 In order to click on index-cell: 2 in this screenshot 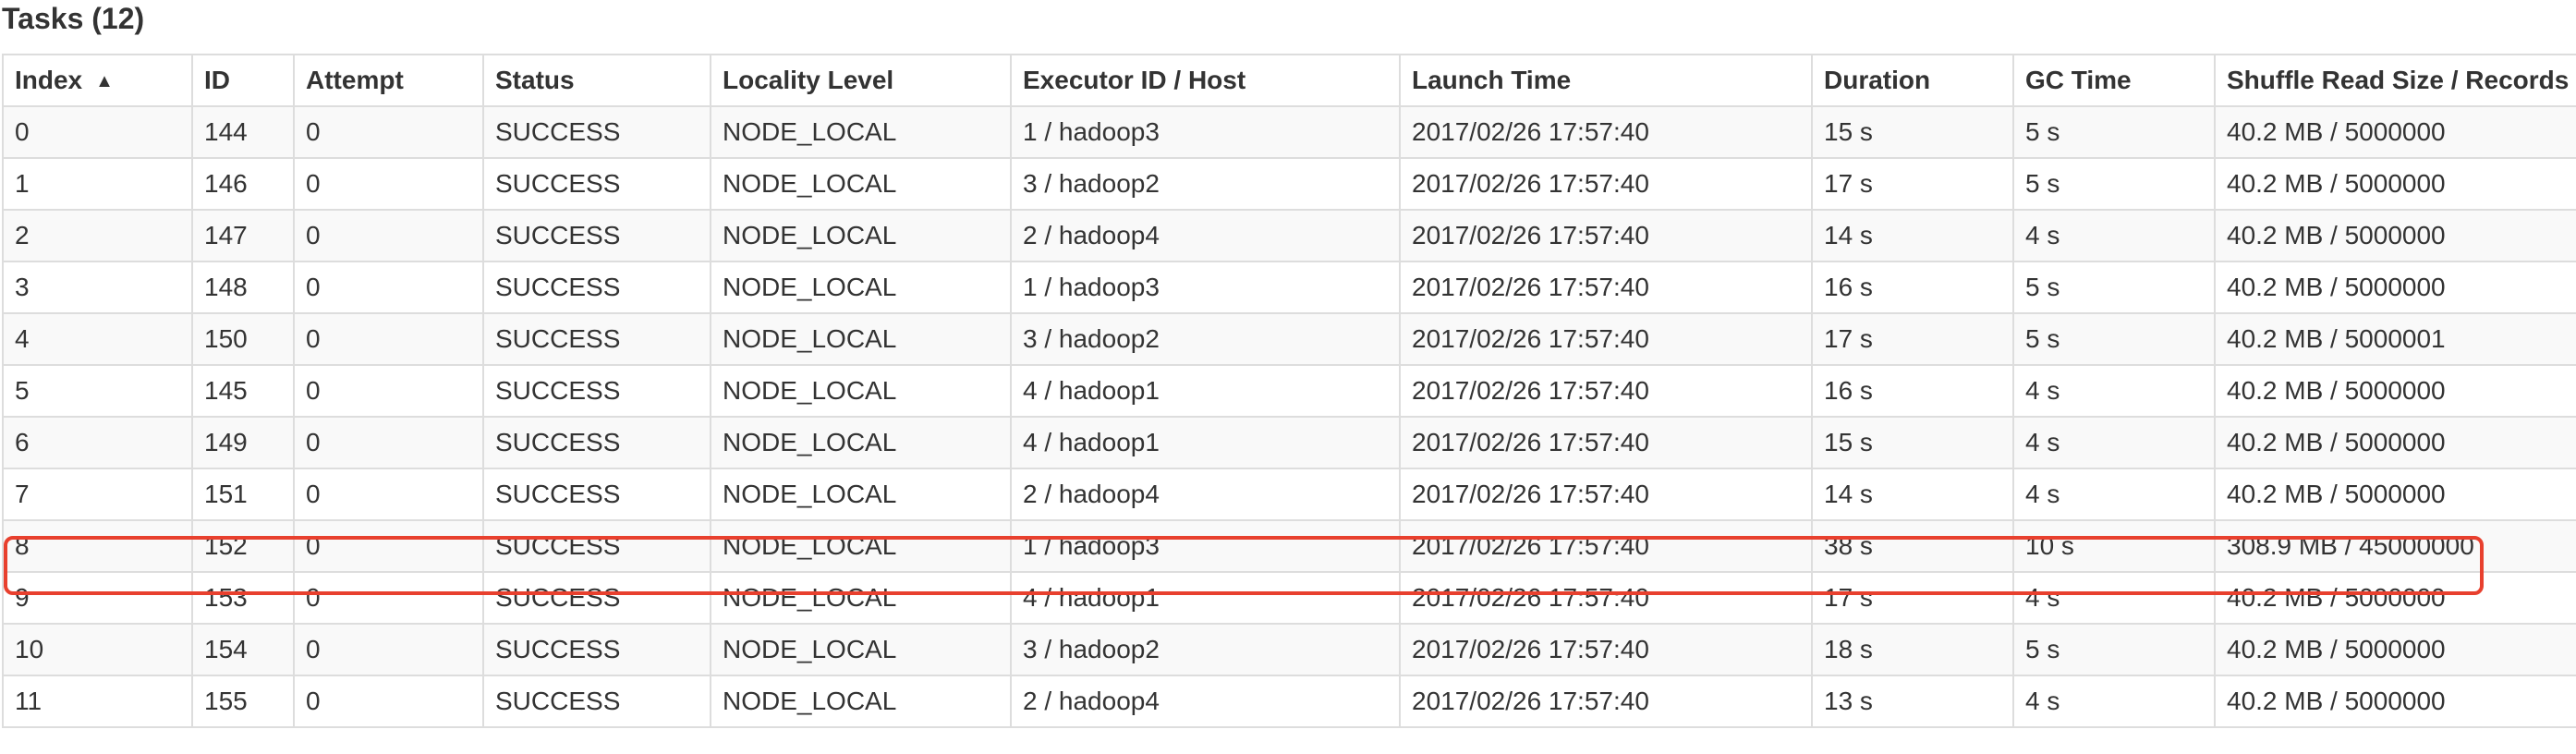, I will do `click(97, 235)`.